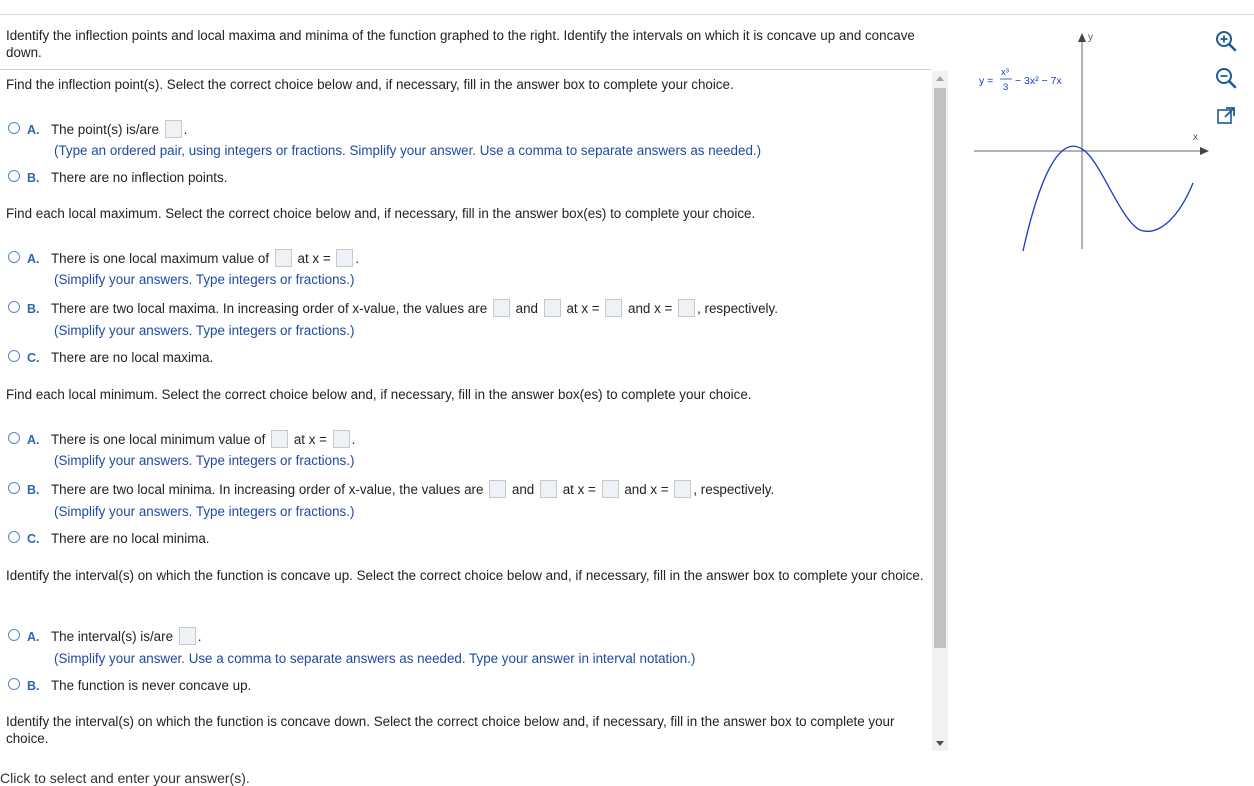  I want to click on option-text: The function is never concave up., so click(151, 685).